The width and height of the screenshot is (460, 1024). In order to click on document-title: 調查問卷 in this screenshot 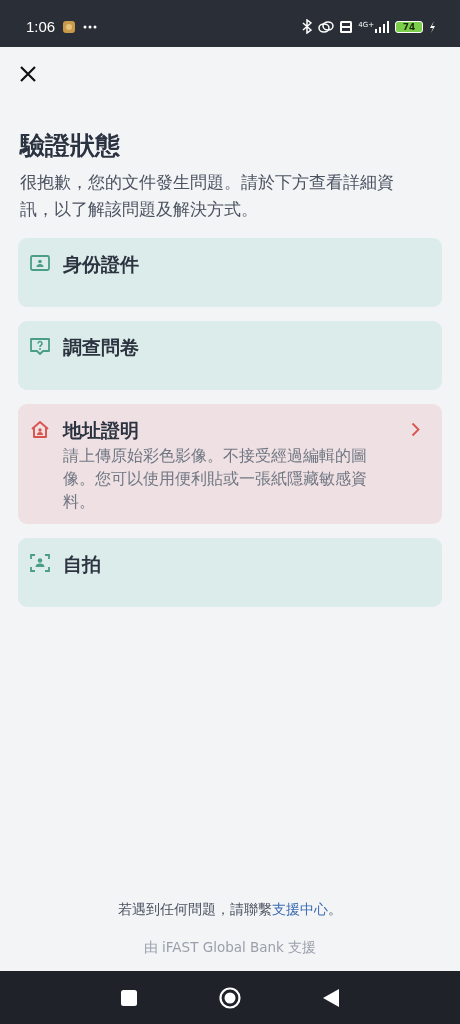, I will do `click(101, 347)`.